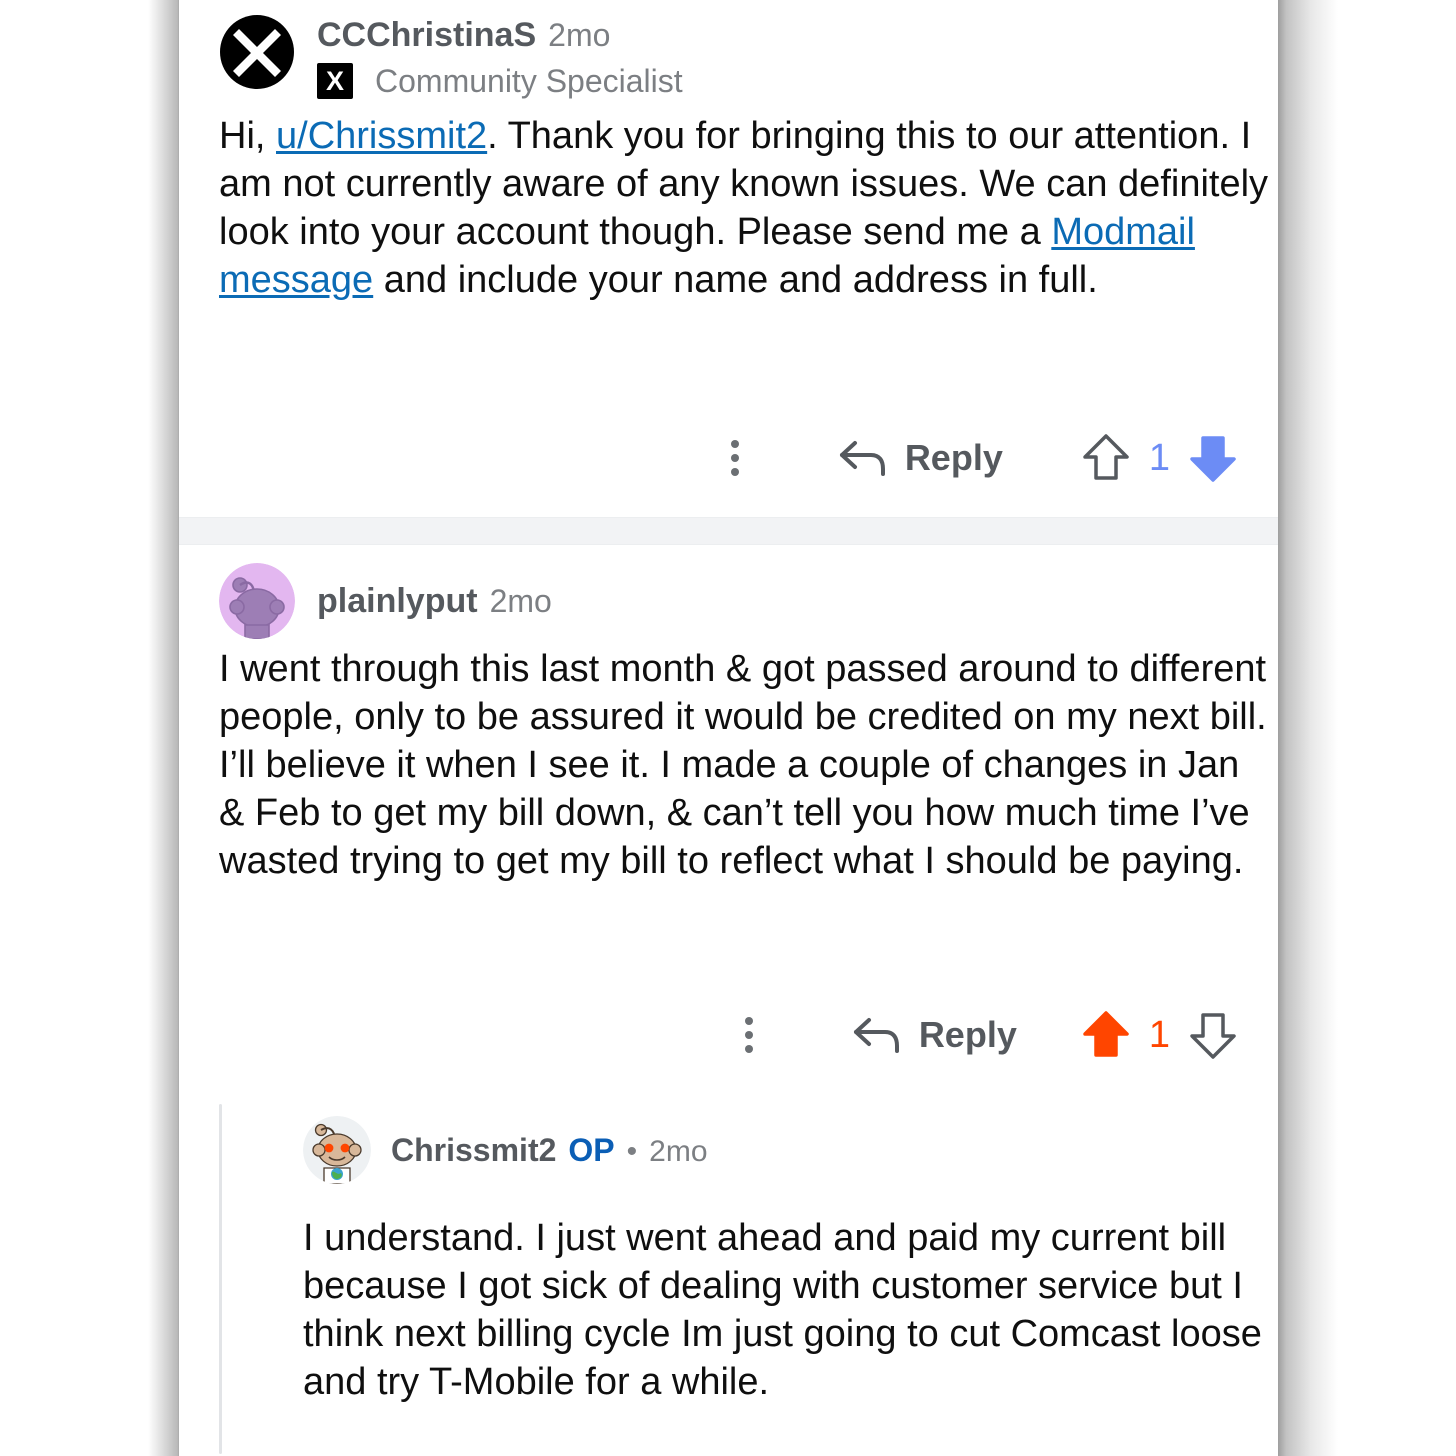 The height and width of the screenshot is (1456, 1456). What do you see at coordinates (591, 1150) in the screenshot?
I see `op-badge: OP` at bounding box center [591, 1150].